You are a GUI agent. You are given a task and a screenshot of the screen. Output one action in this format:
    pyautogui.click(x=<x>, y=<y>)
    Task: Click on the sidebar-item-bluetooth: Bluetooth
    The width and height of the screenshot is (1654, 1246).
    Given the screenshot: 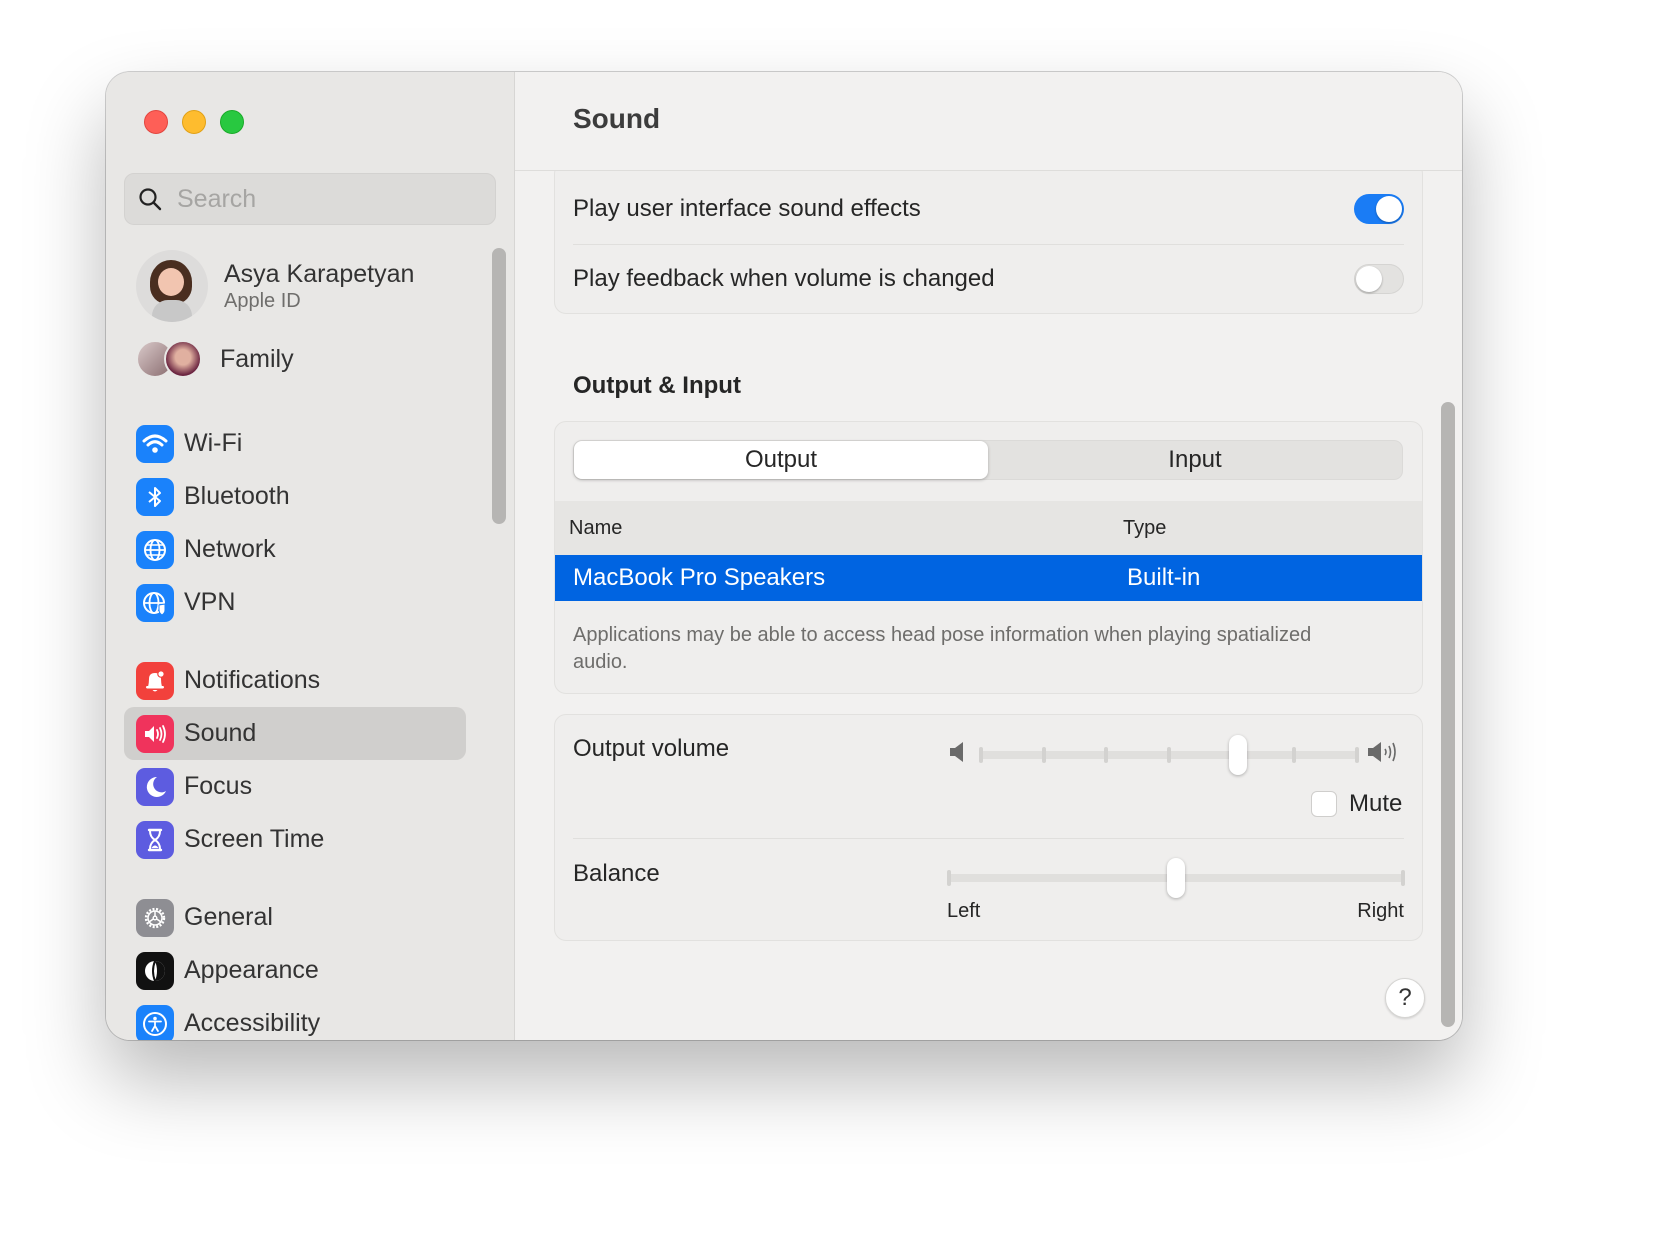 What is the action you would take?
    pyautogui.click(x=295, y=496)
    